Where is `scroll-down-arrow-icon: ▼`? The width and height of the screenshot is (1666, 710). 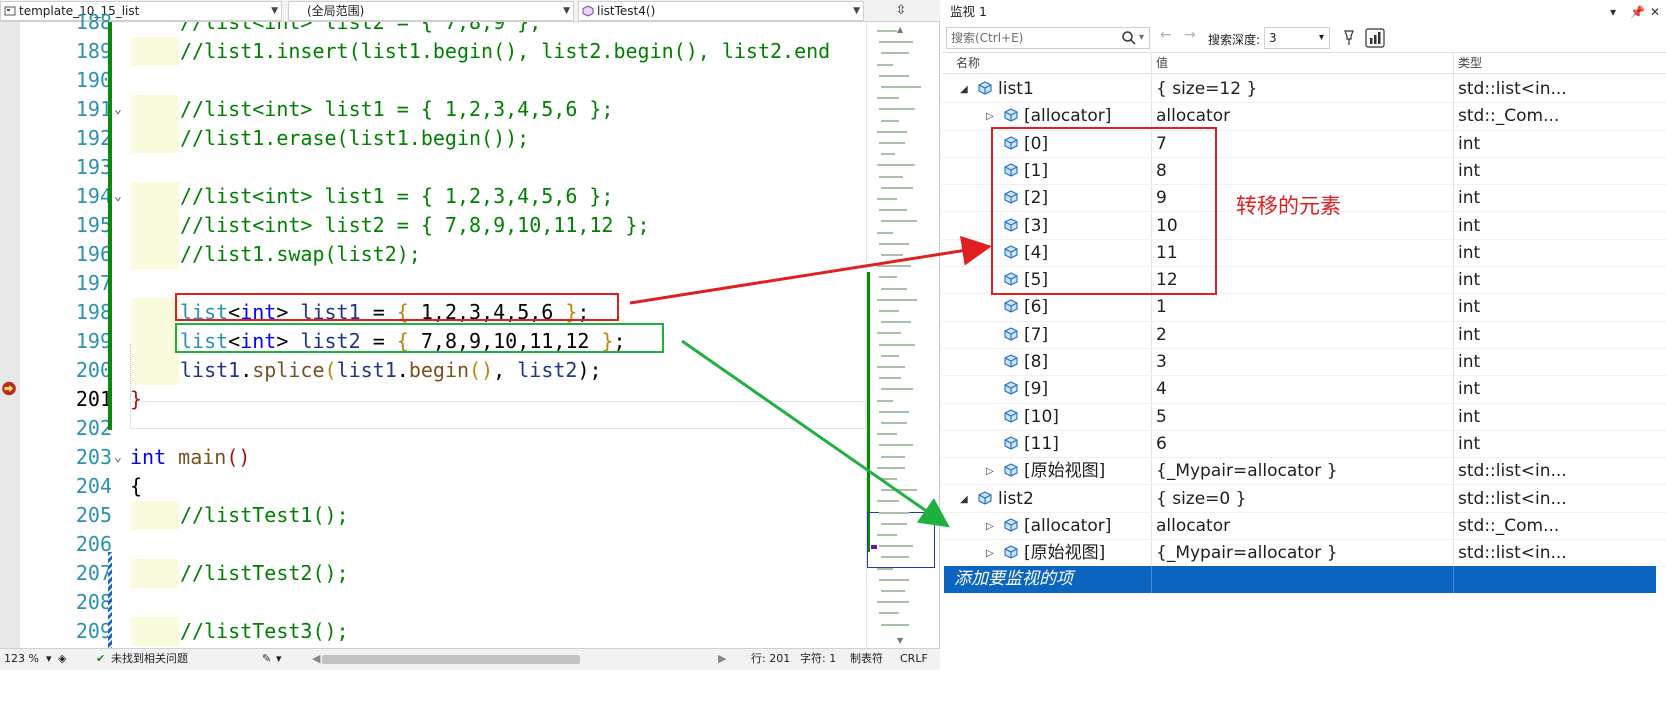 scroll-down-arrow-icon: ▼ is located at coordinates (900, 640).